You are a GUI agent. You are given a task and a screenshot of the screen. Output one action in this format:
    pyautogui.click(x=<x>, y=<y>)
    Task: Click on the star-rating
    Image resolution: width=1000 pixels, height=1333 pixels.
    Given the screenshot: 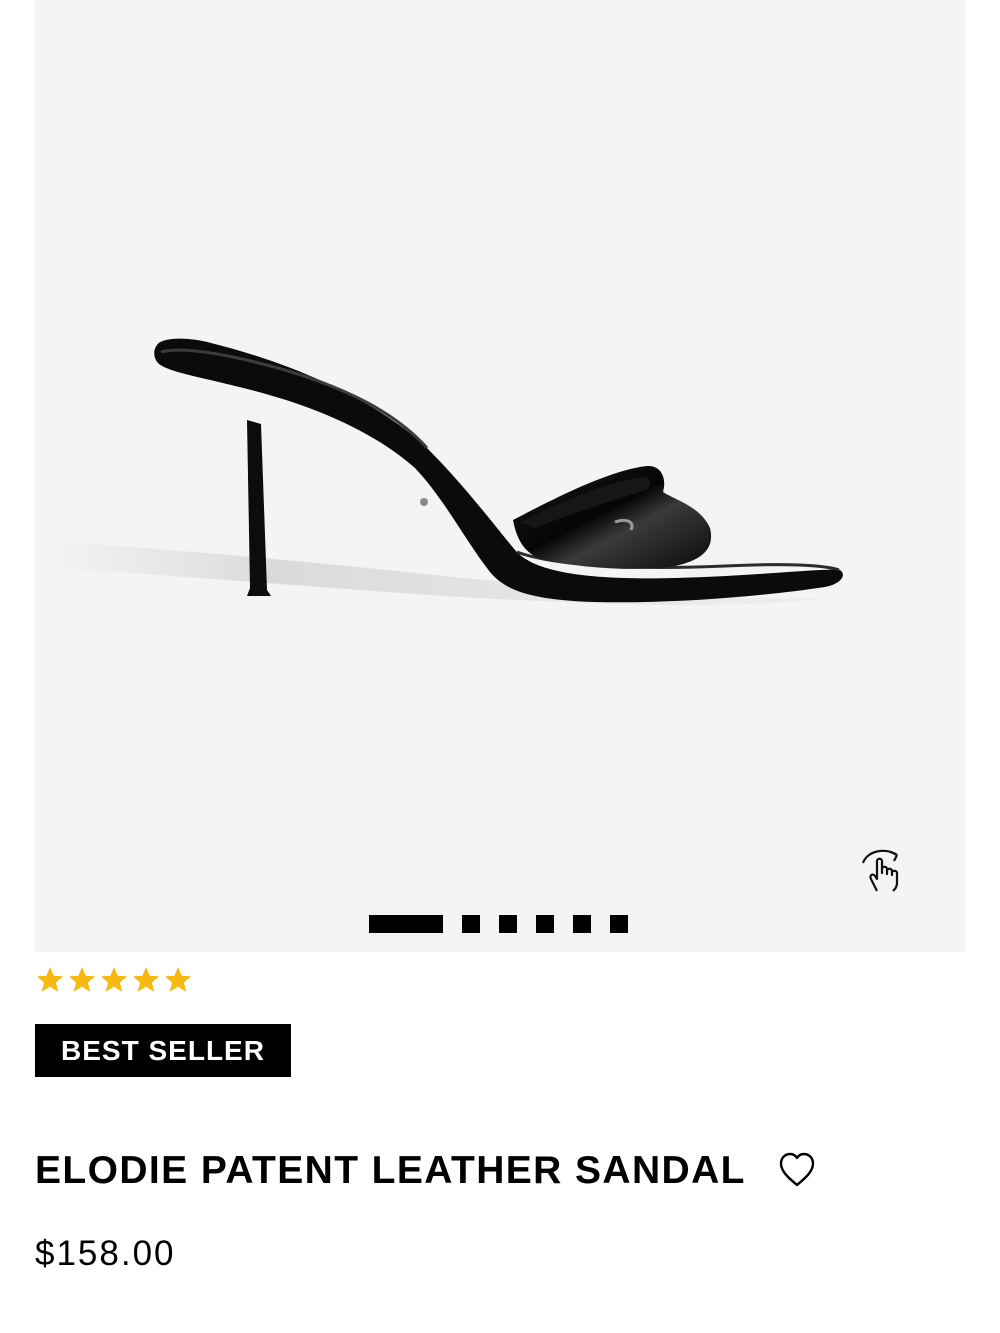 What is the action you would take?
    pyautogui.click(x=114, y=980)
    